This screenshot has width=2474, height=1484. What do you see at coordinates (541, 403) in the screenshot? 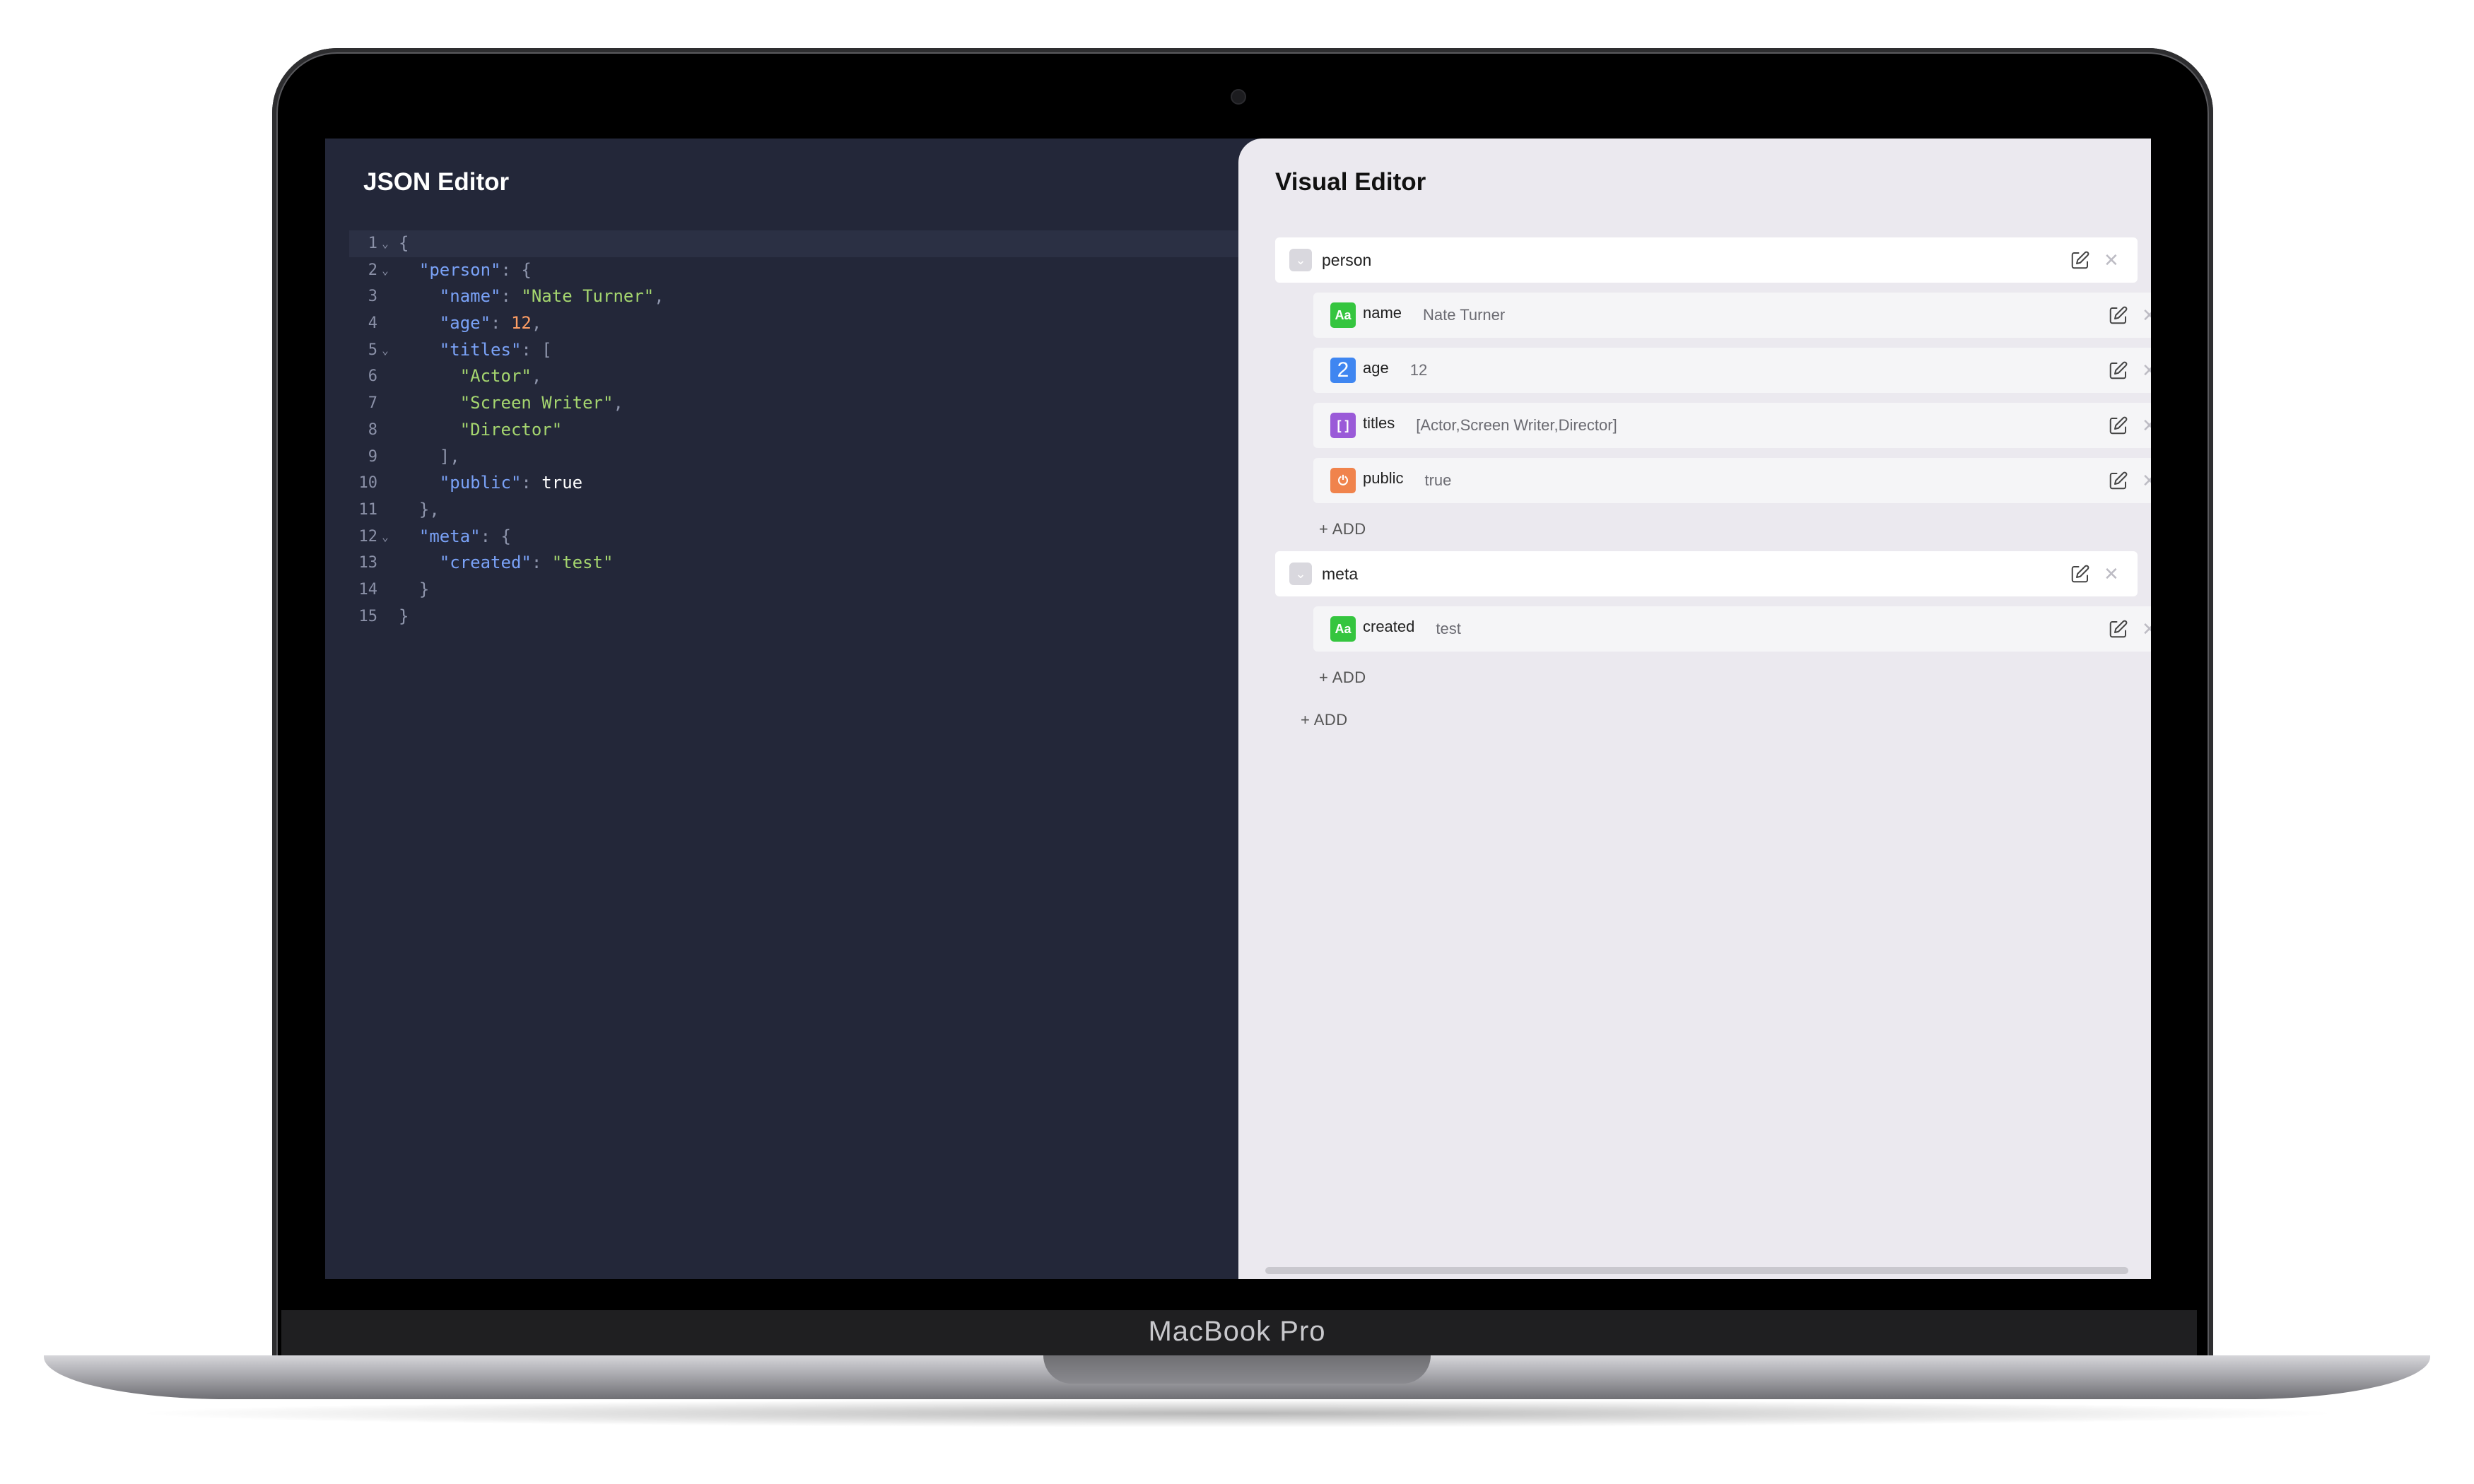
I see `code-text: "Screen Writer",` at bounding box center [541, 403].